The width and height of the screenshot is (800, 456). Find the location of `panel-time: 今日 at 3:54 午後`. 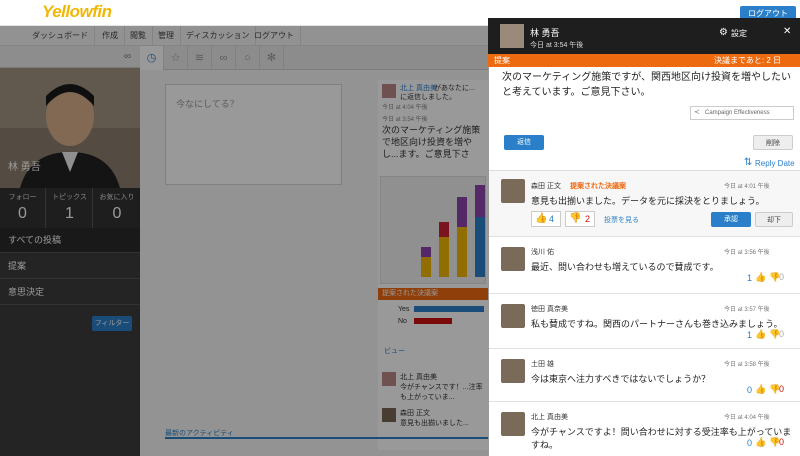

panel-time: 今日 at 3:54 午後 is located at coordinates (557, 45).